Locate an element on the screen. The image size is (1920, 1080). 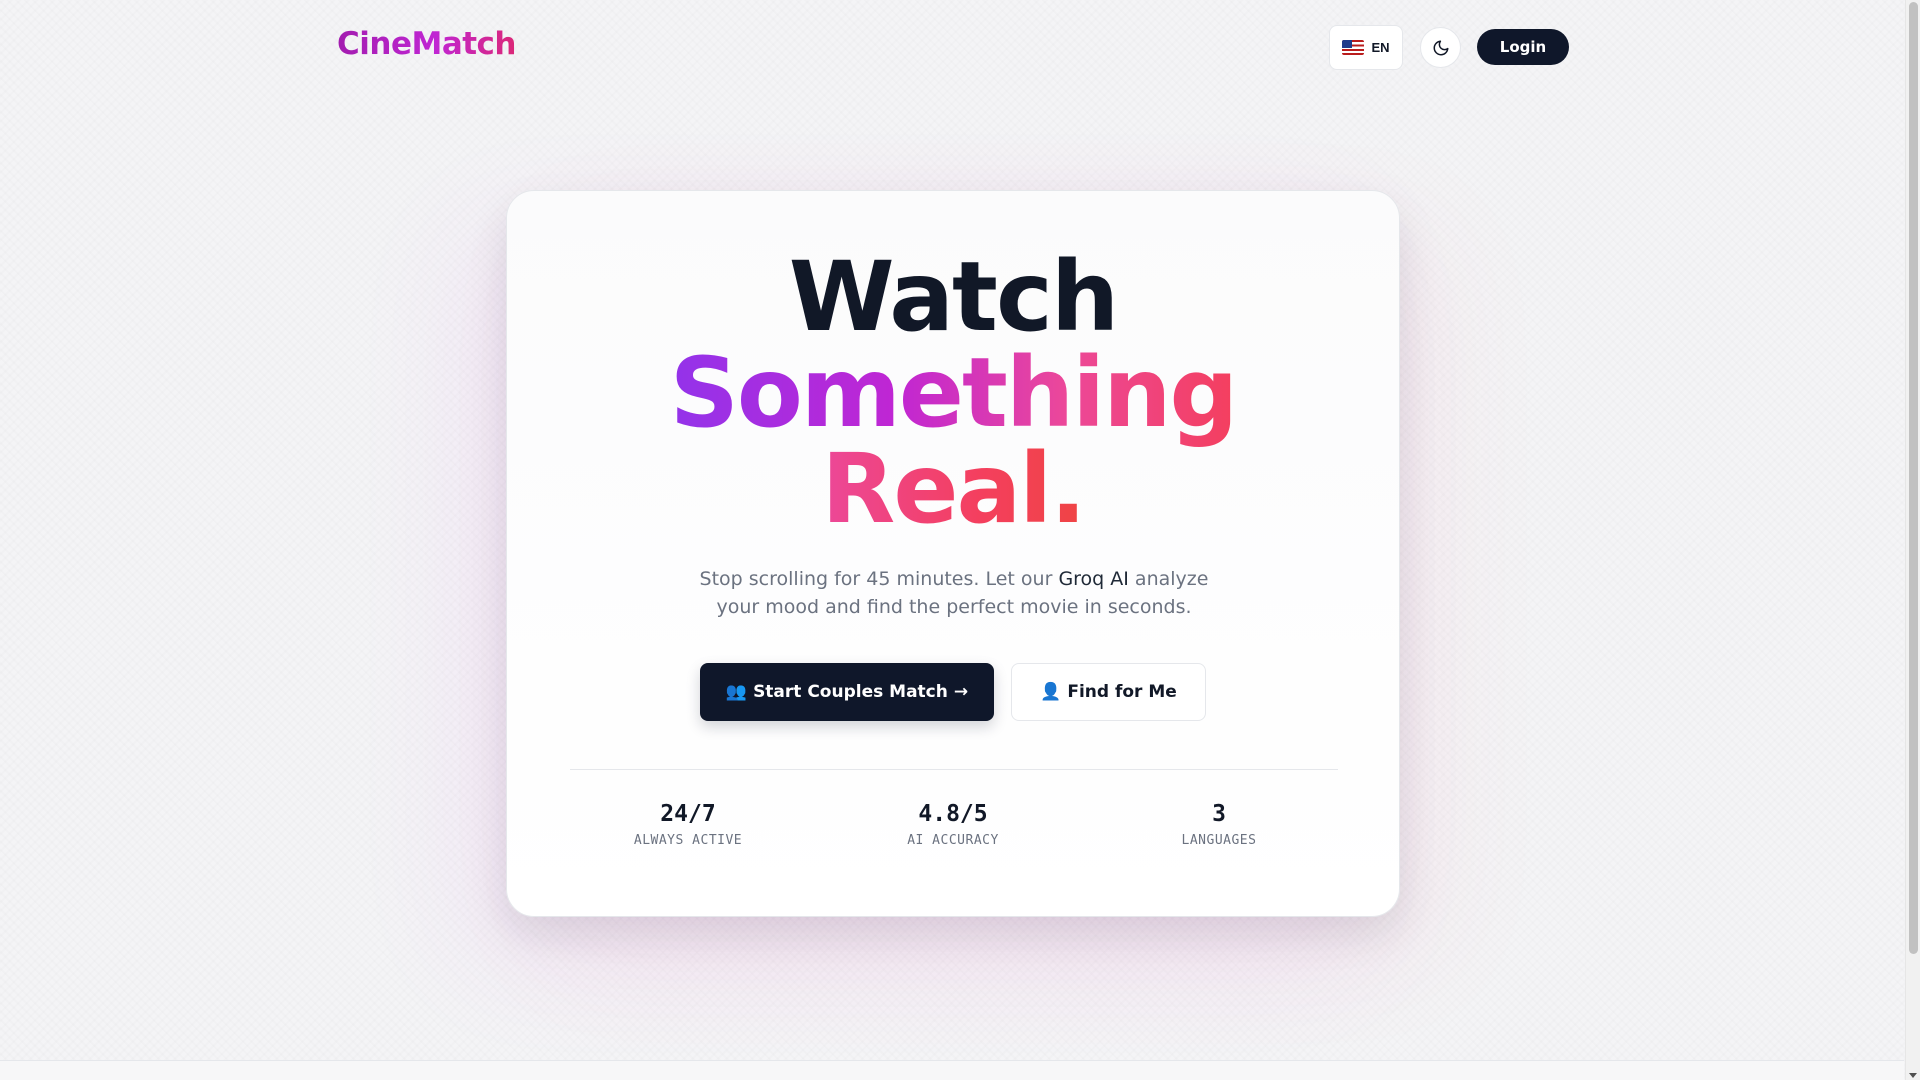
stat-languages: 3 LANGUAGES is located at coordinates (1219, 824).